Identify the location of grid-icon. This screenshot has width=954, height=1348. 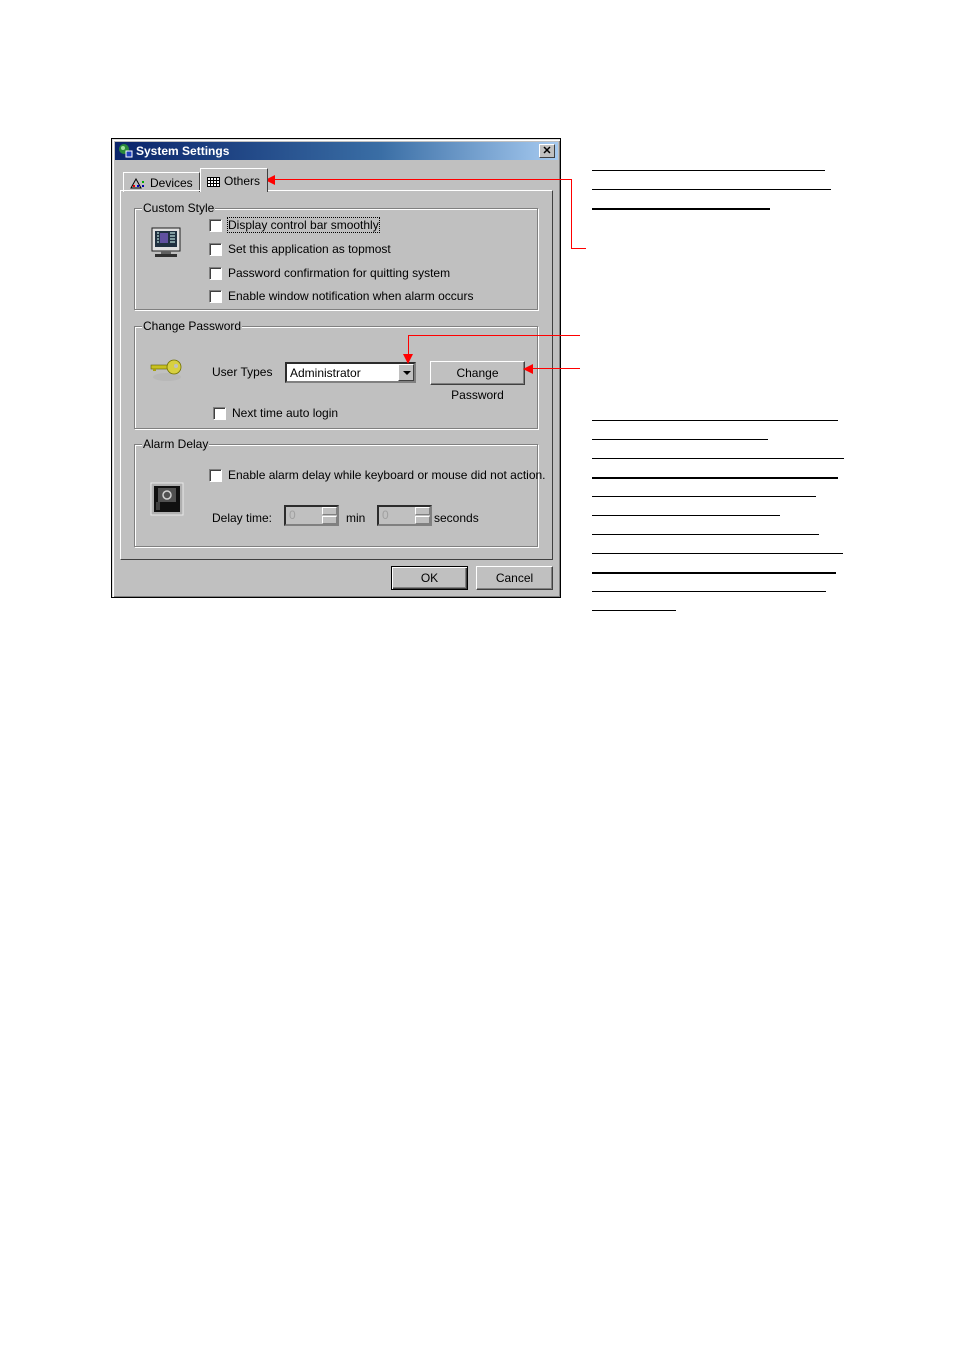
(213, 181).